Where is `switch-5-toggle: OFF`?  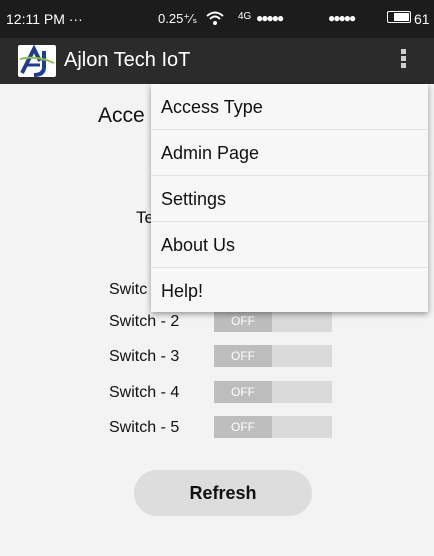 switch-5-toggle: OFF is located at coordinates (273, 427).